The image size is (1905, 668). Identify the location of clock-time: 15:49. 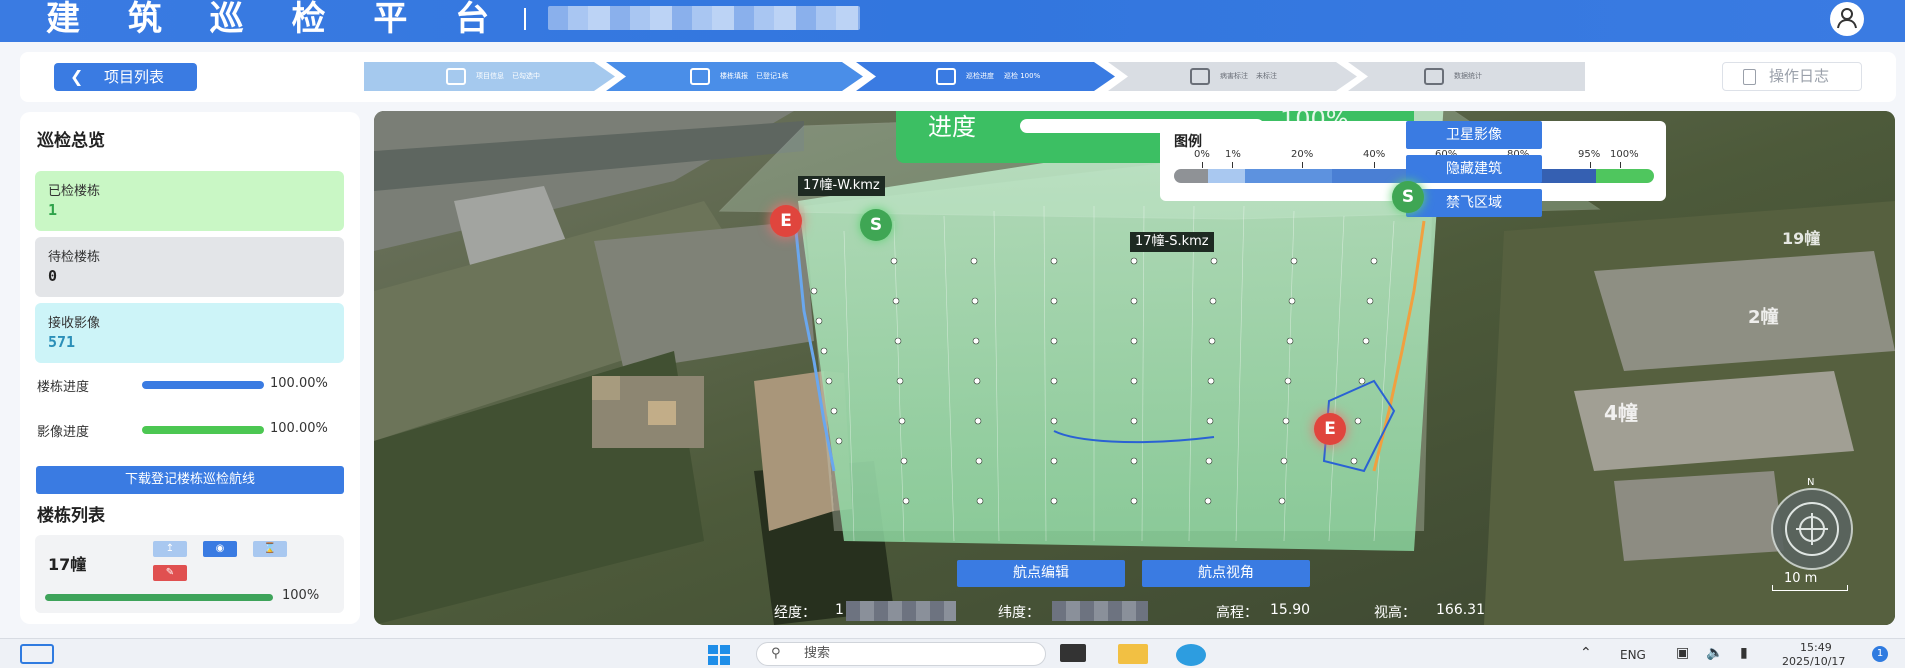
(1816, 647).